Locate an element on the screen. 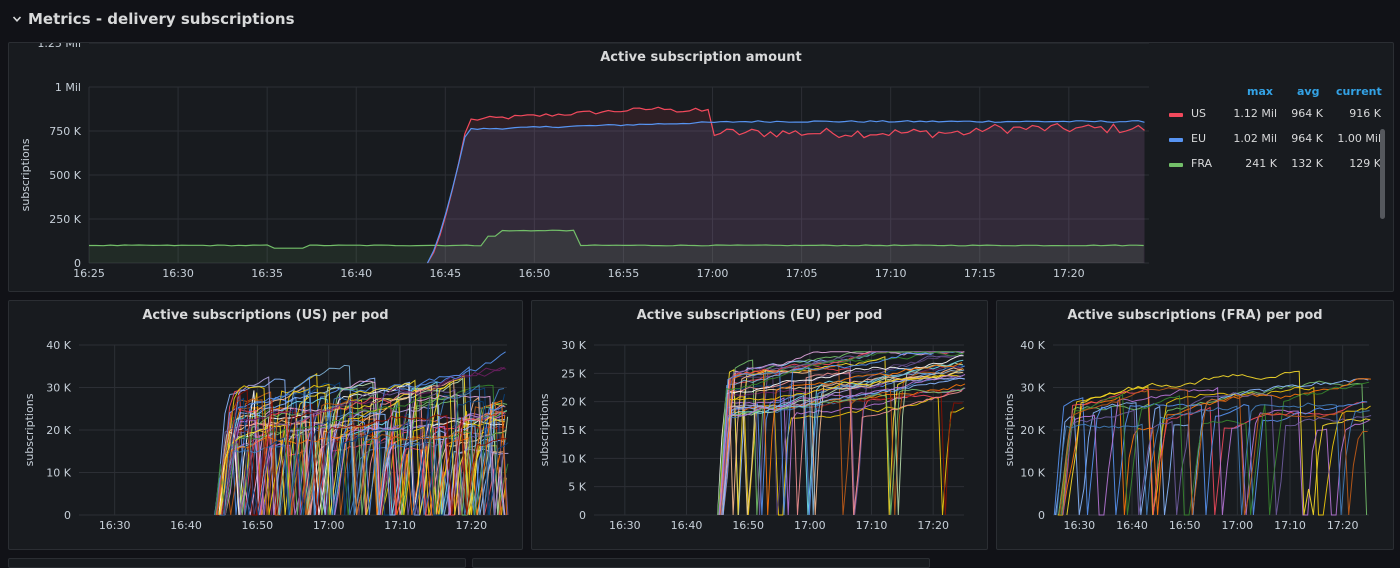  y-tick-label: 15 K is located at coordinates (573, 430).